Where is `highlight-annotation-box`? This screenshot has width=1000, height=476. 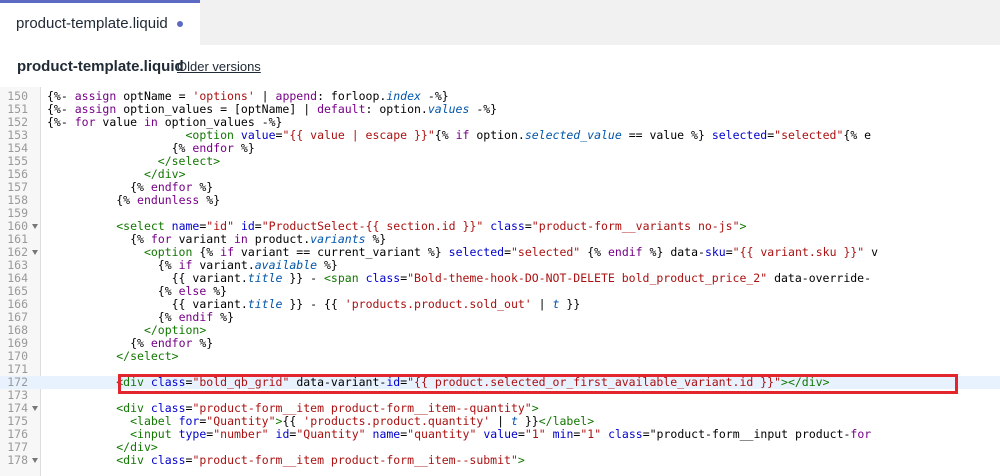
highlight-annotation-box is located at coordinates (538, 384).